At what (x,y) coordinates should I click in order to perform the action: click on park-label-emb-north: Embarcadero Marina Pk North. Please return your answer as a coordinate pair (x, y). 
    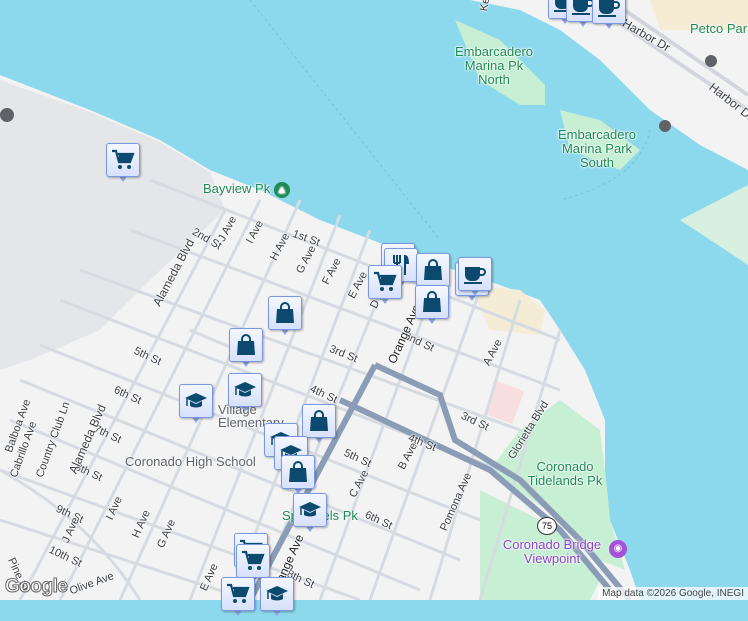
    Looking at the image, I should click on (494, 65).